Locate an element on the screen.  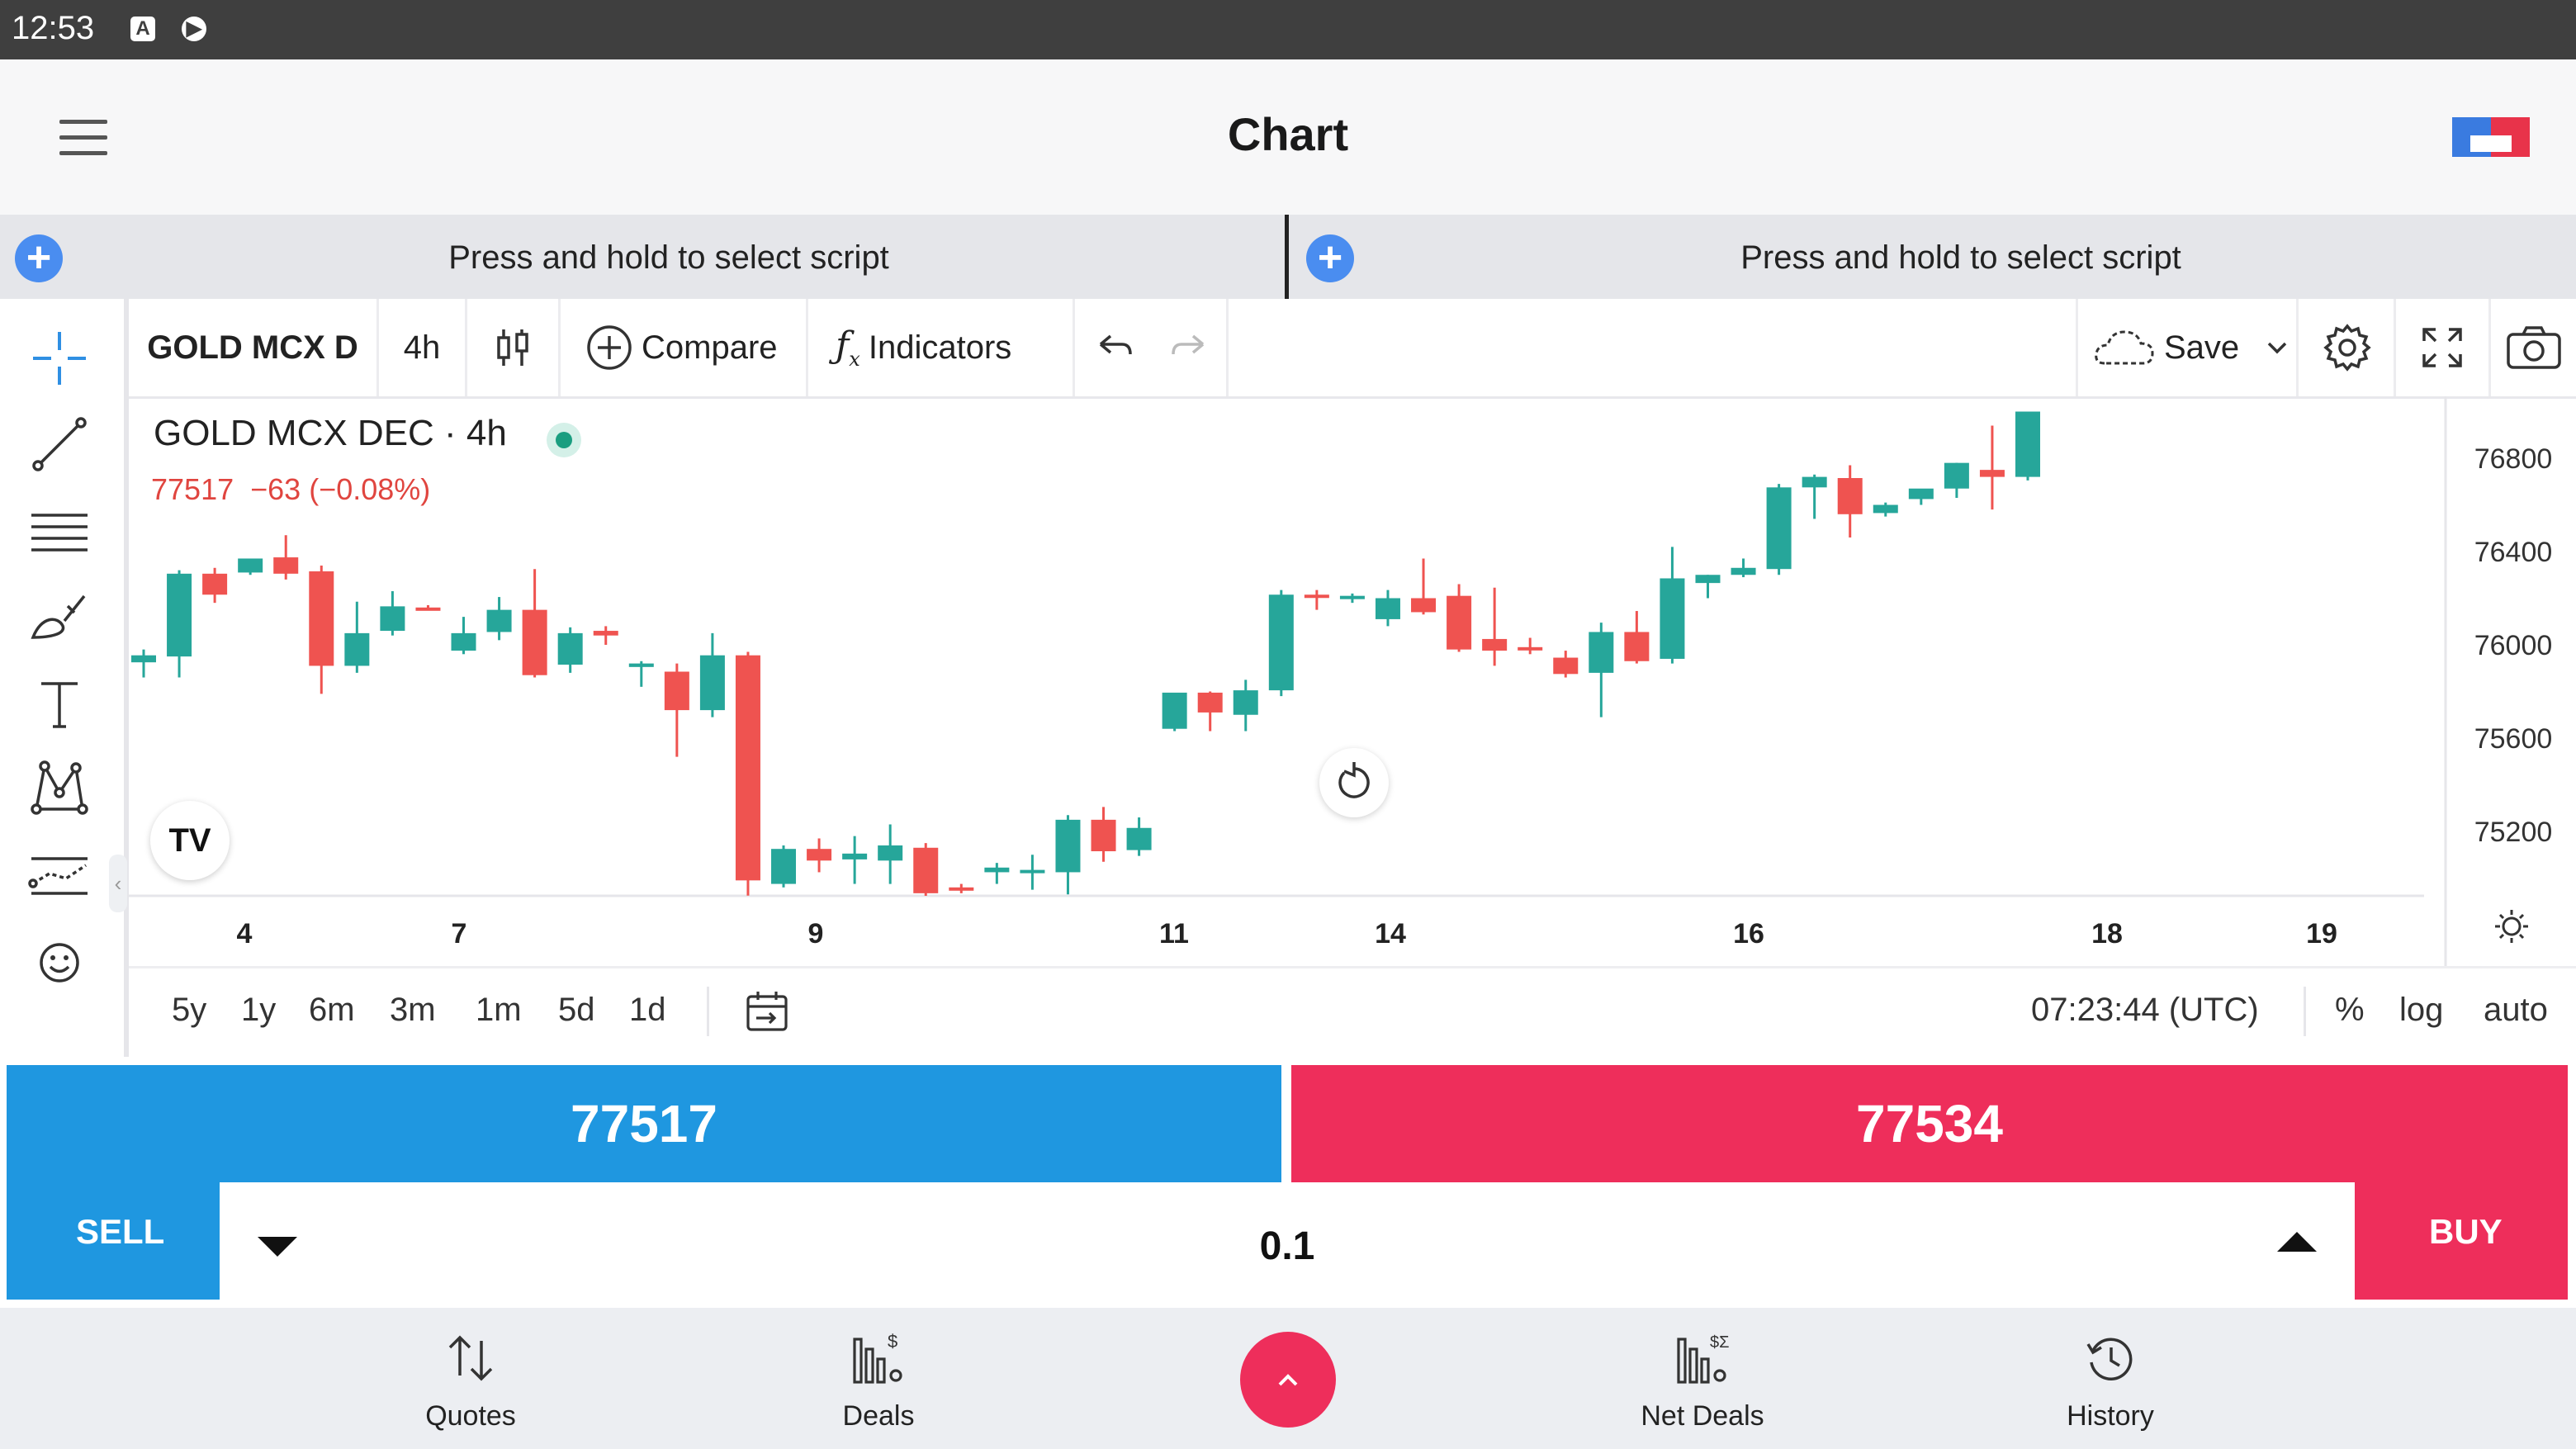
utc-clock: 07:23:44 (UTC) is located at coordinates (2145, 1010).